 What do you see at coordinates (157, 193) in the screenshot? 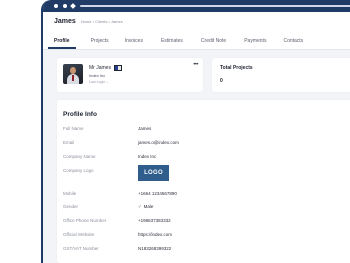
I see `info-value: +1664 1234567890` at bounding box center [157, 193].